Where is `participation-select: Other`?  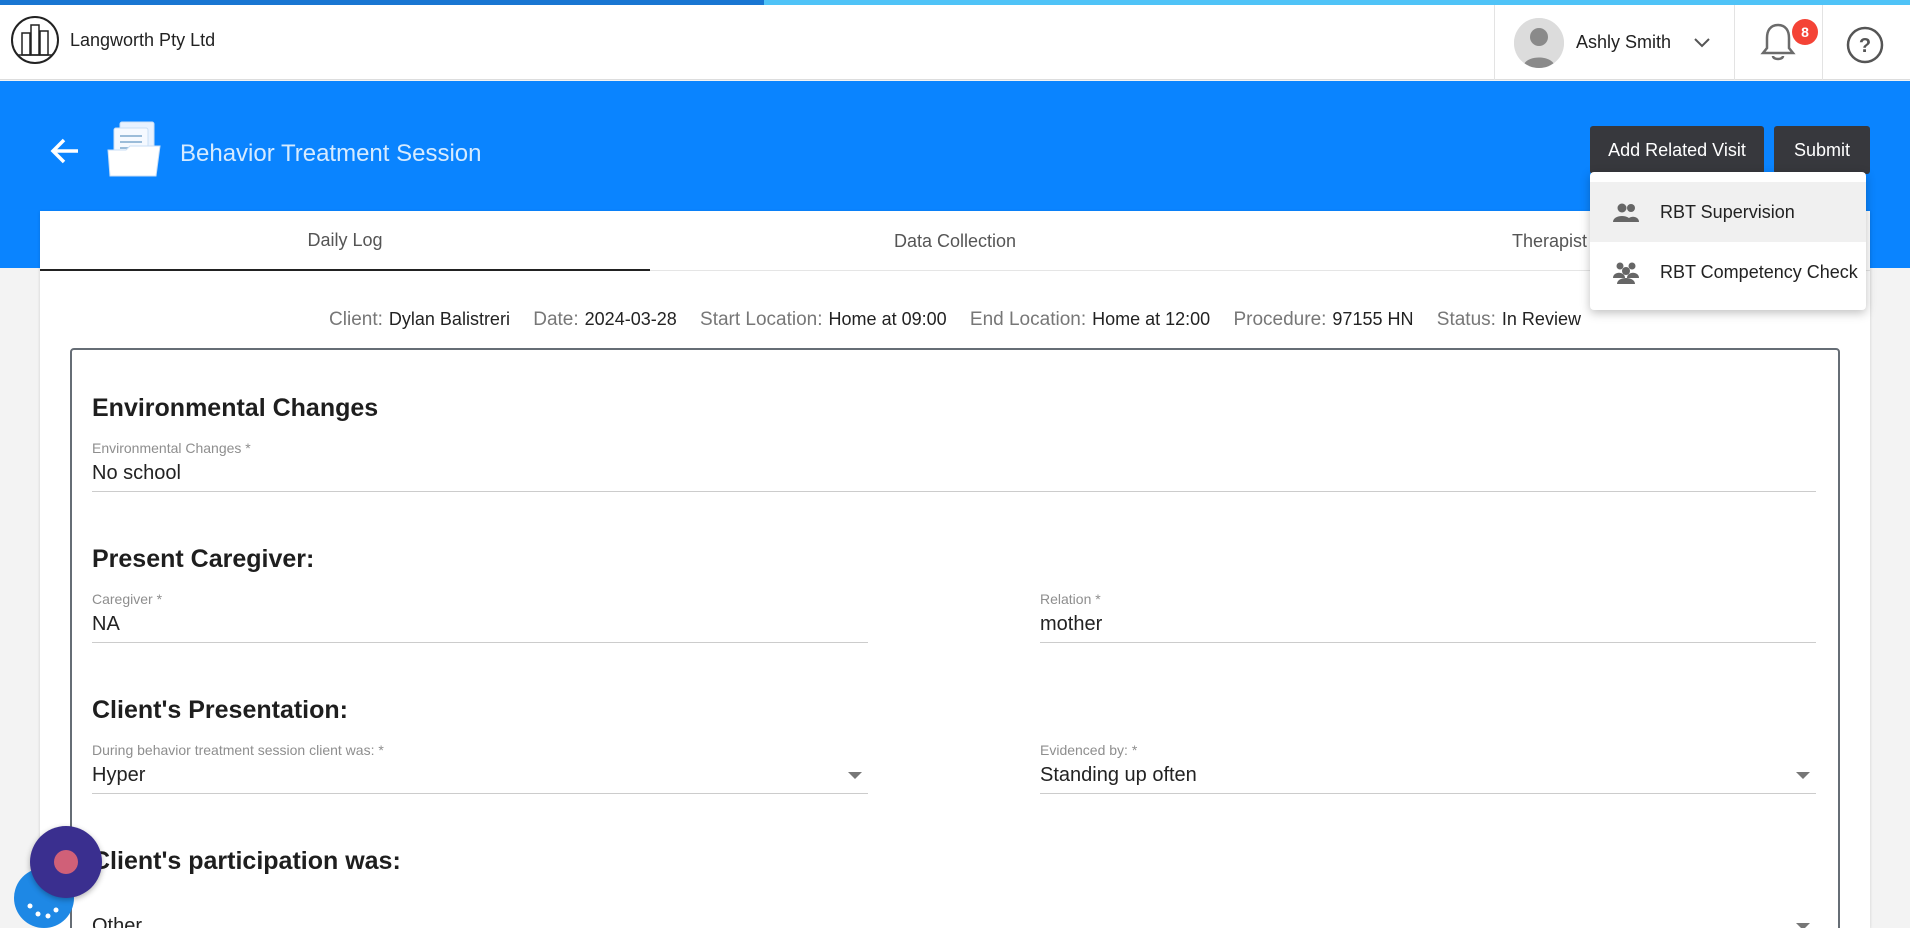 participation-select: Other is located at coordinates (954, 910).